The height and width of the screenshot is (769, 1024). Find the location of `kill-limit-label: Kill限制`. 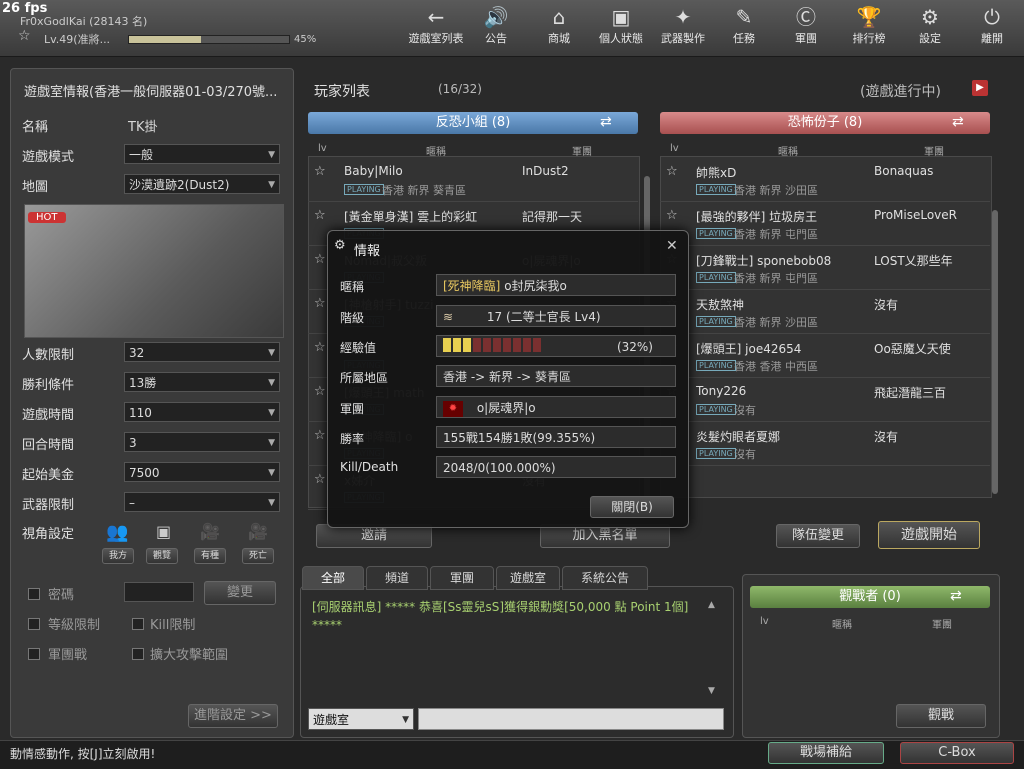

kill-limit-label: Kill限制 is located at coordinates (173, 625).